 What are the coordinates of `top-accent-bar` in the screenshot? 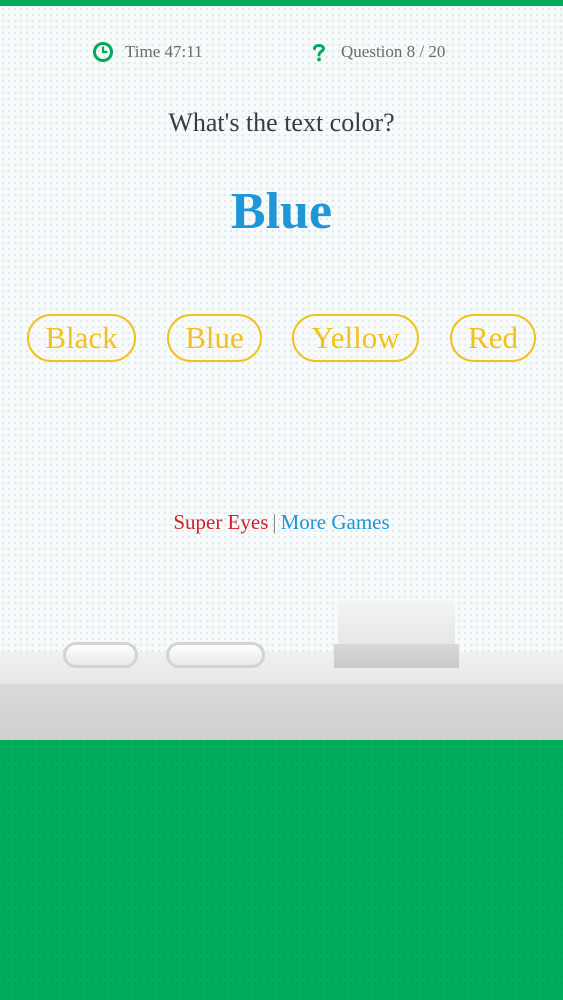 It's located at (281, 3).